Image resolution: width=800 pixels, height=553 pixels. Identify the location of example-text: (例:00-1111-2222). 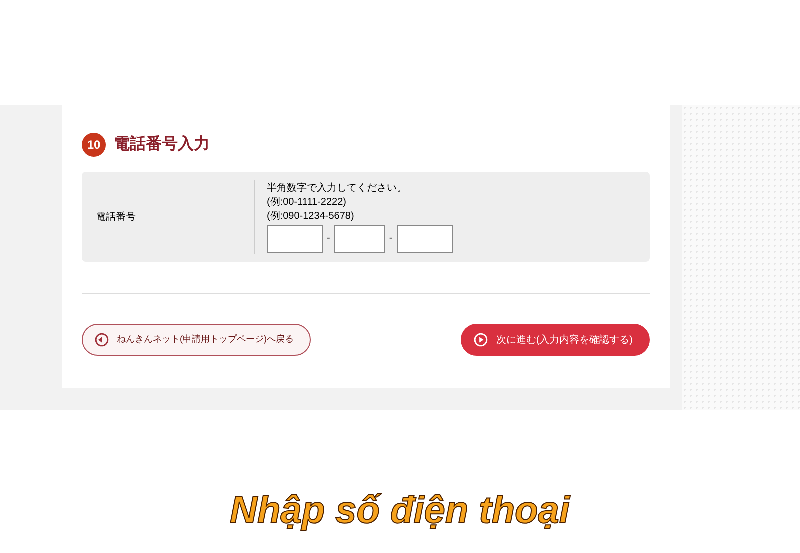
(307, 203).